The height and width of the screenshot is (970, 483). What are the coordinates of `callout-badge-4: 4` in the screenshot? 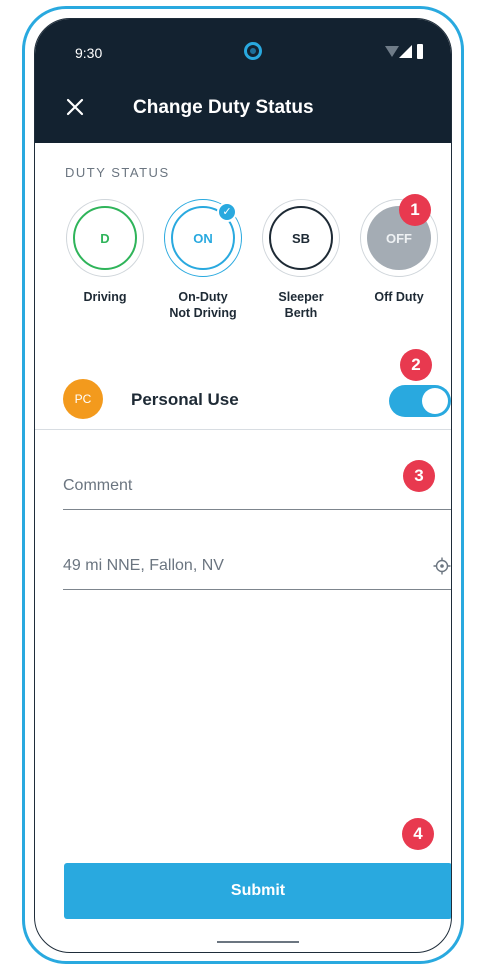 It's located at (418, 834).